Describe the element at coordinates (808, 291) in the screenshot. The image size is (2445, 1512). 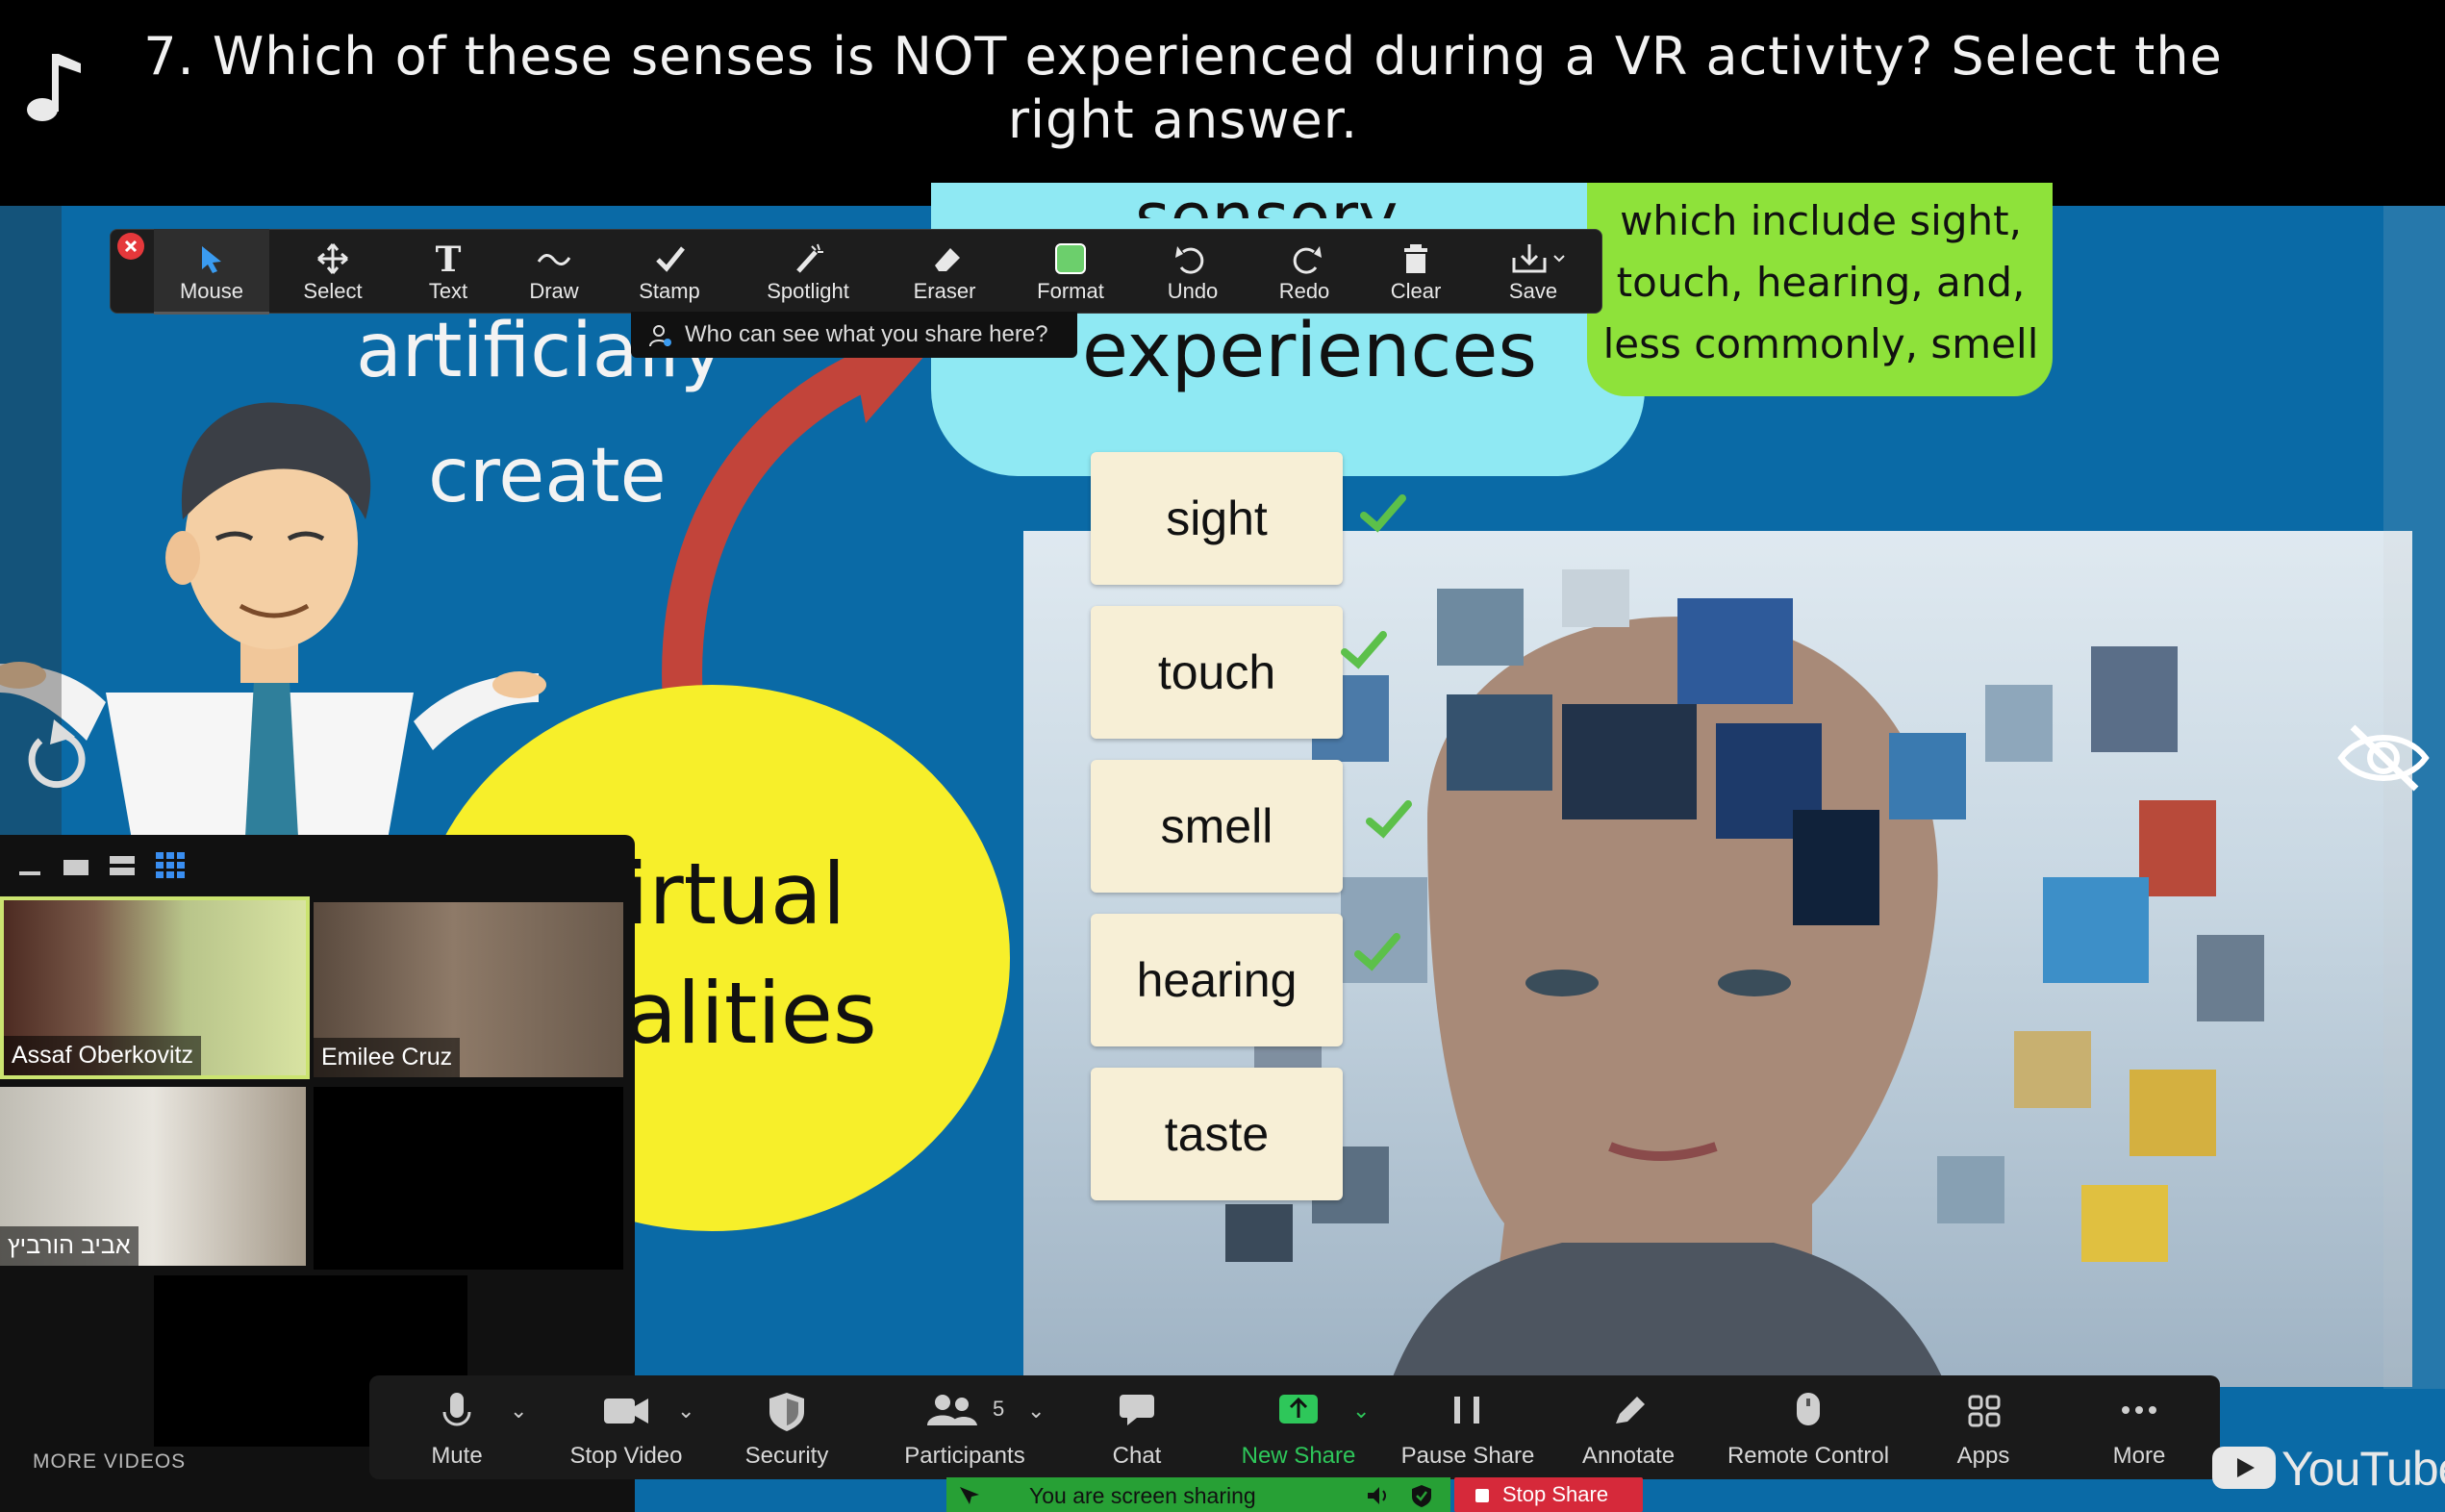
I see `tool-label: Spotlight` at that location.